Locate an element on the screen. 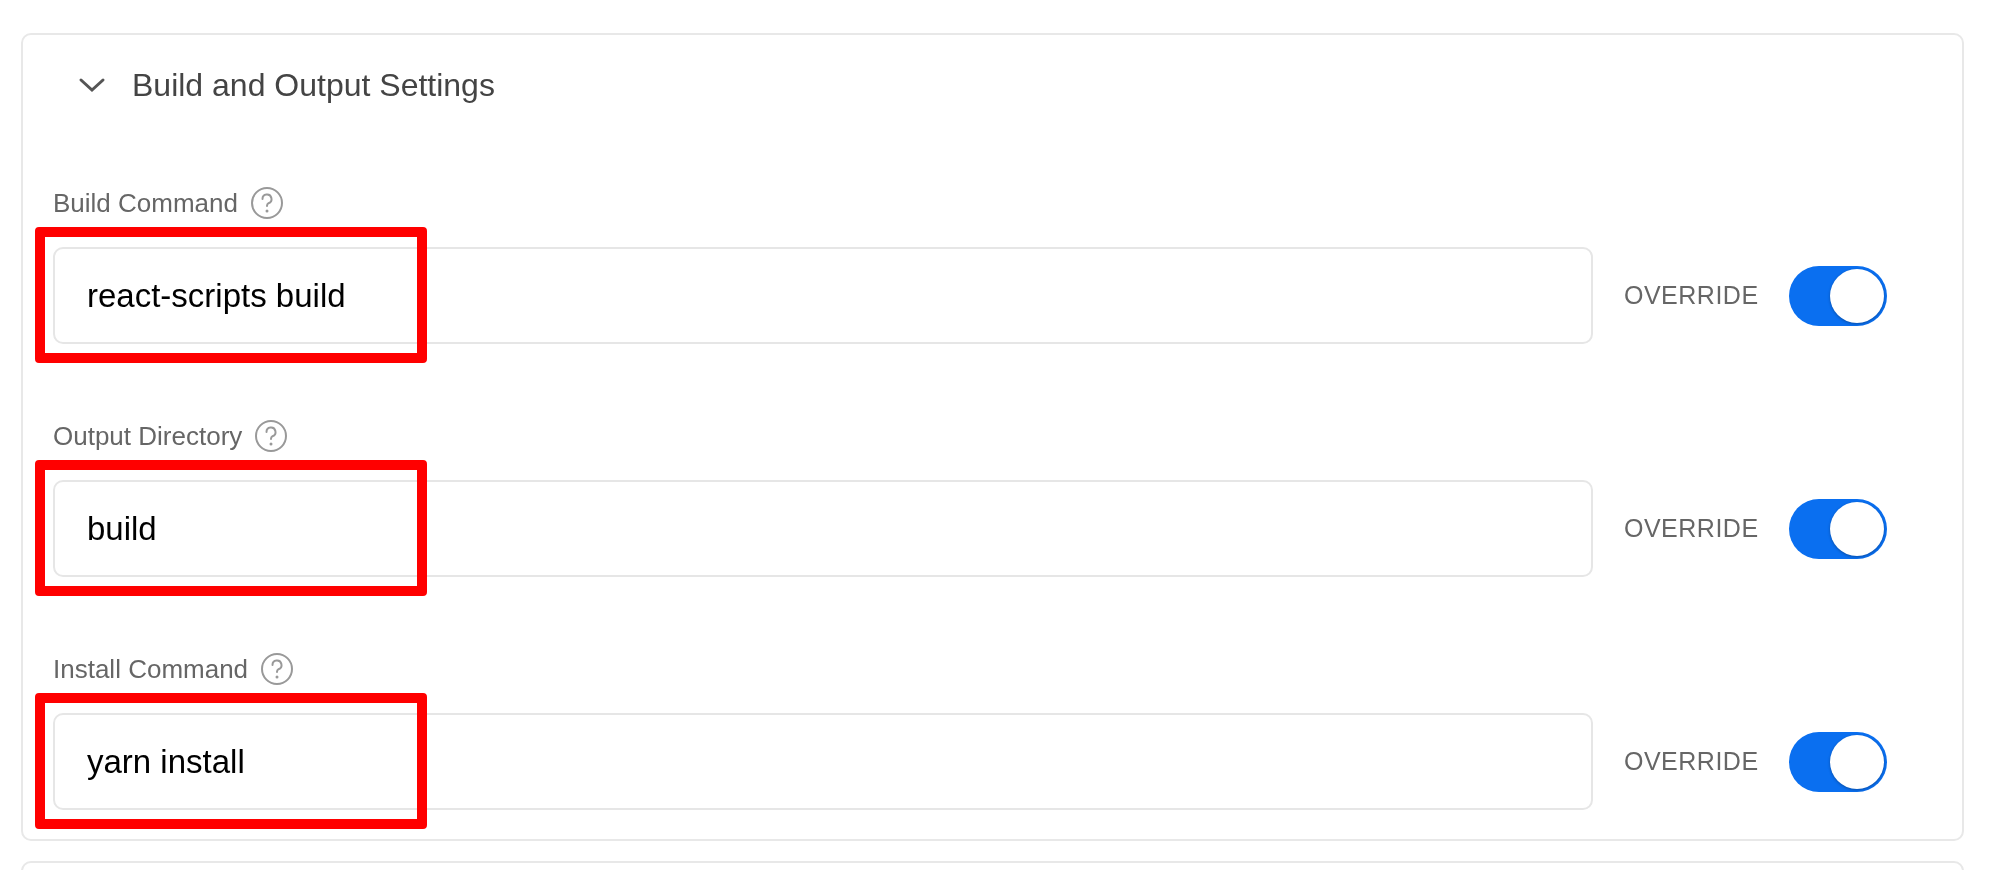 The width and height of the screenshot is (2000, 870). text-field: build is located at coordinates (823, 528).